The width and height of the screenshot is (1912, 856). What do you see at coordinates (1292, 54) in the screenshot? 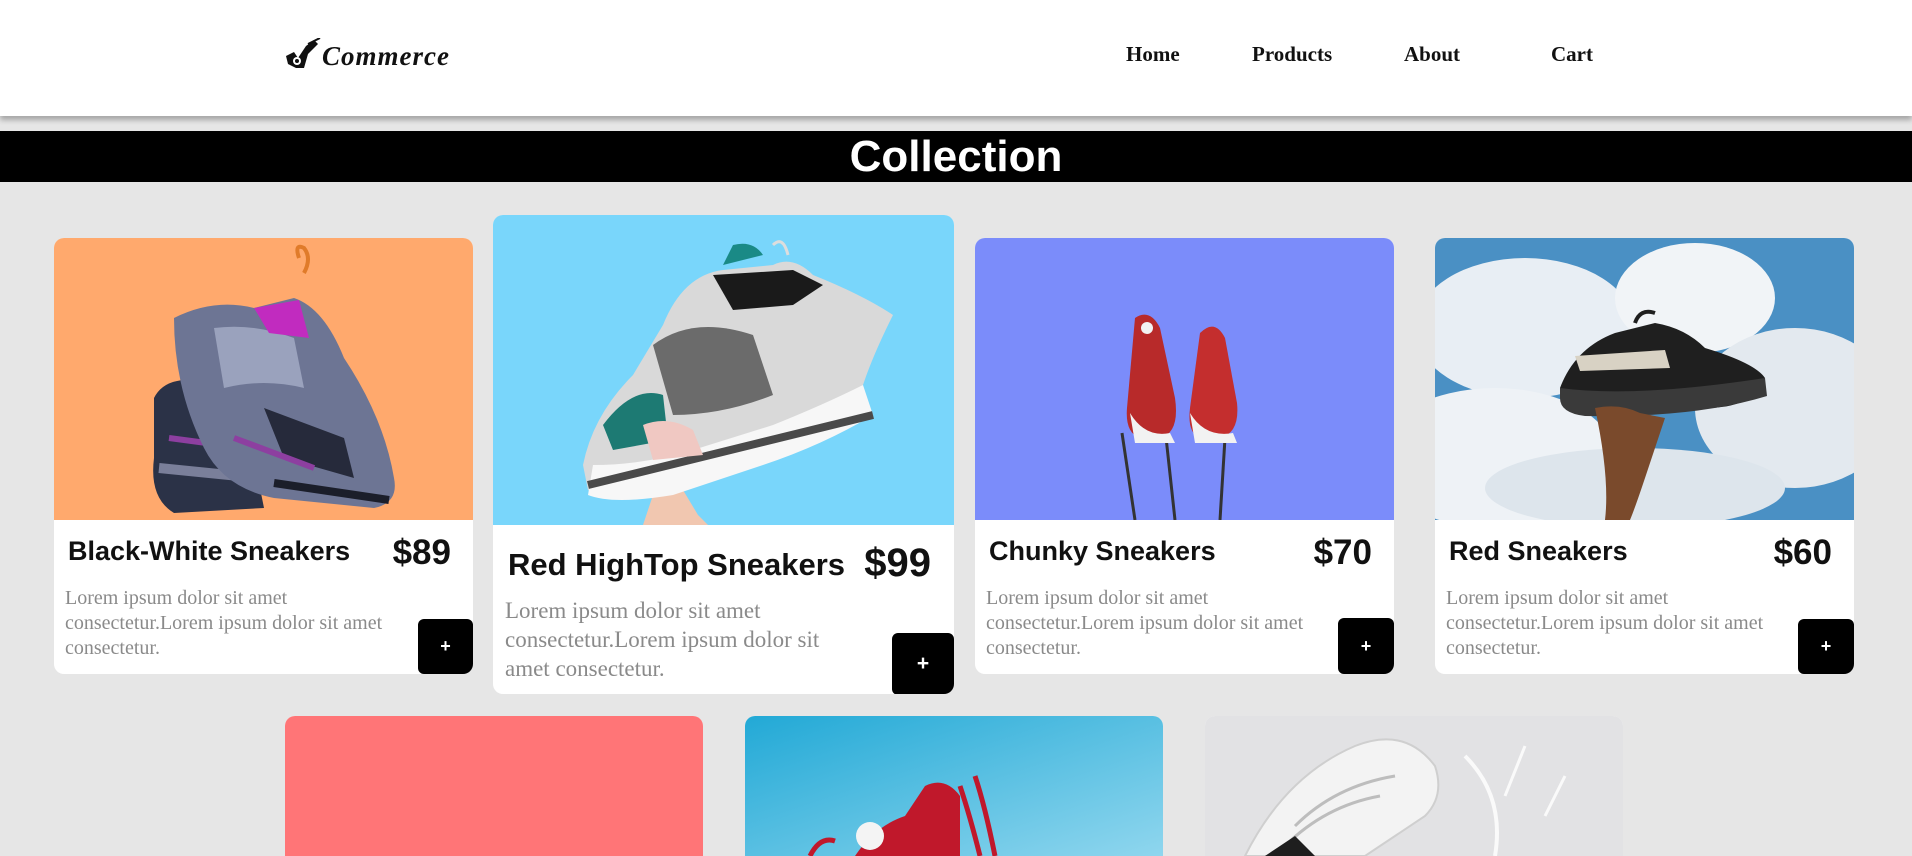
I see `nav-products: Products` at bounding box center [1292, 54].